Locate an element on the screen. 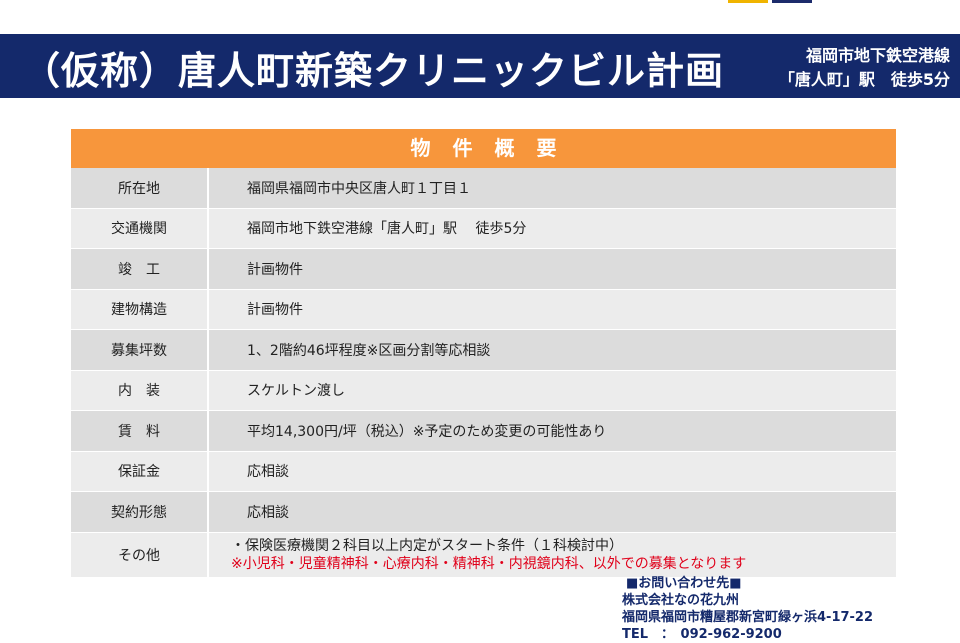 The height and width of the screenshot is (643, 960). row-label: 建物構造 is located at coordinates (140, 309).